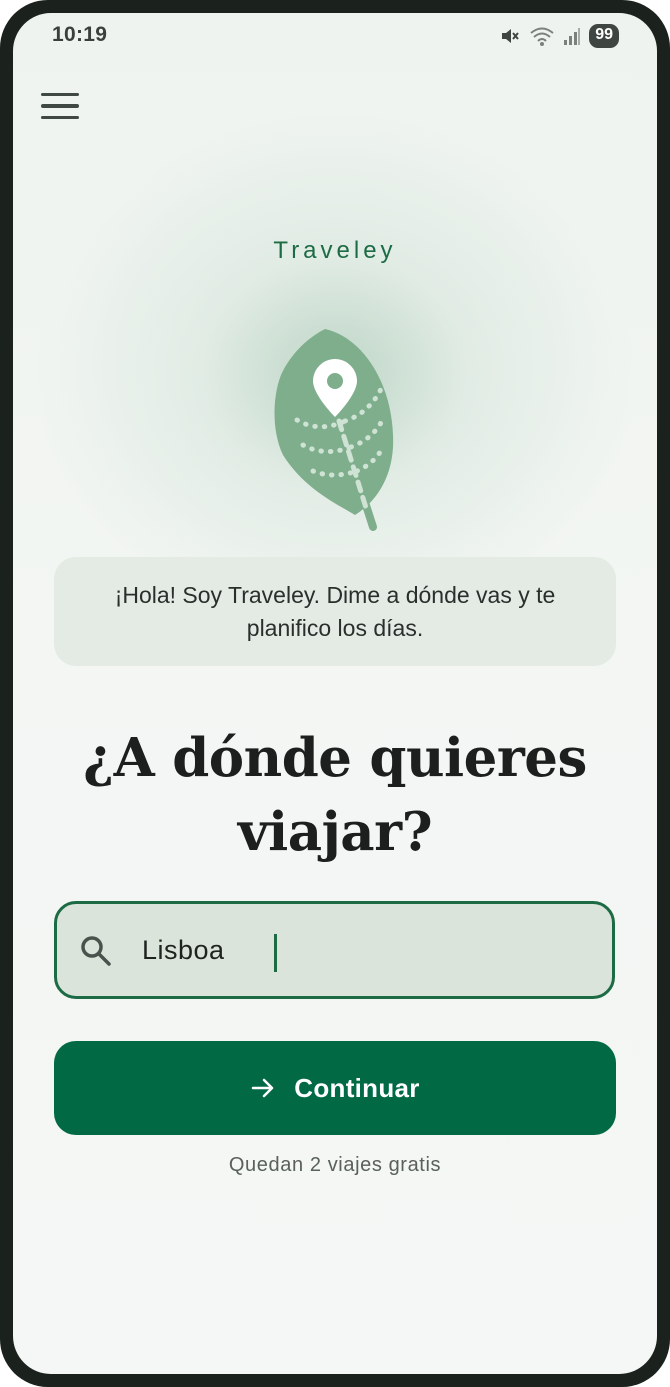 The width and height of the screenshot is (670, 1387). What do you see at coordinates (542, 36) in the screenshot?
I see `wifi-icon` at bounding box center [542, 36].